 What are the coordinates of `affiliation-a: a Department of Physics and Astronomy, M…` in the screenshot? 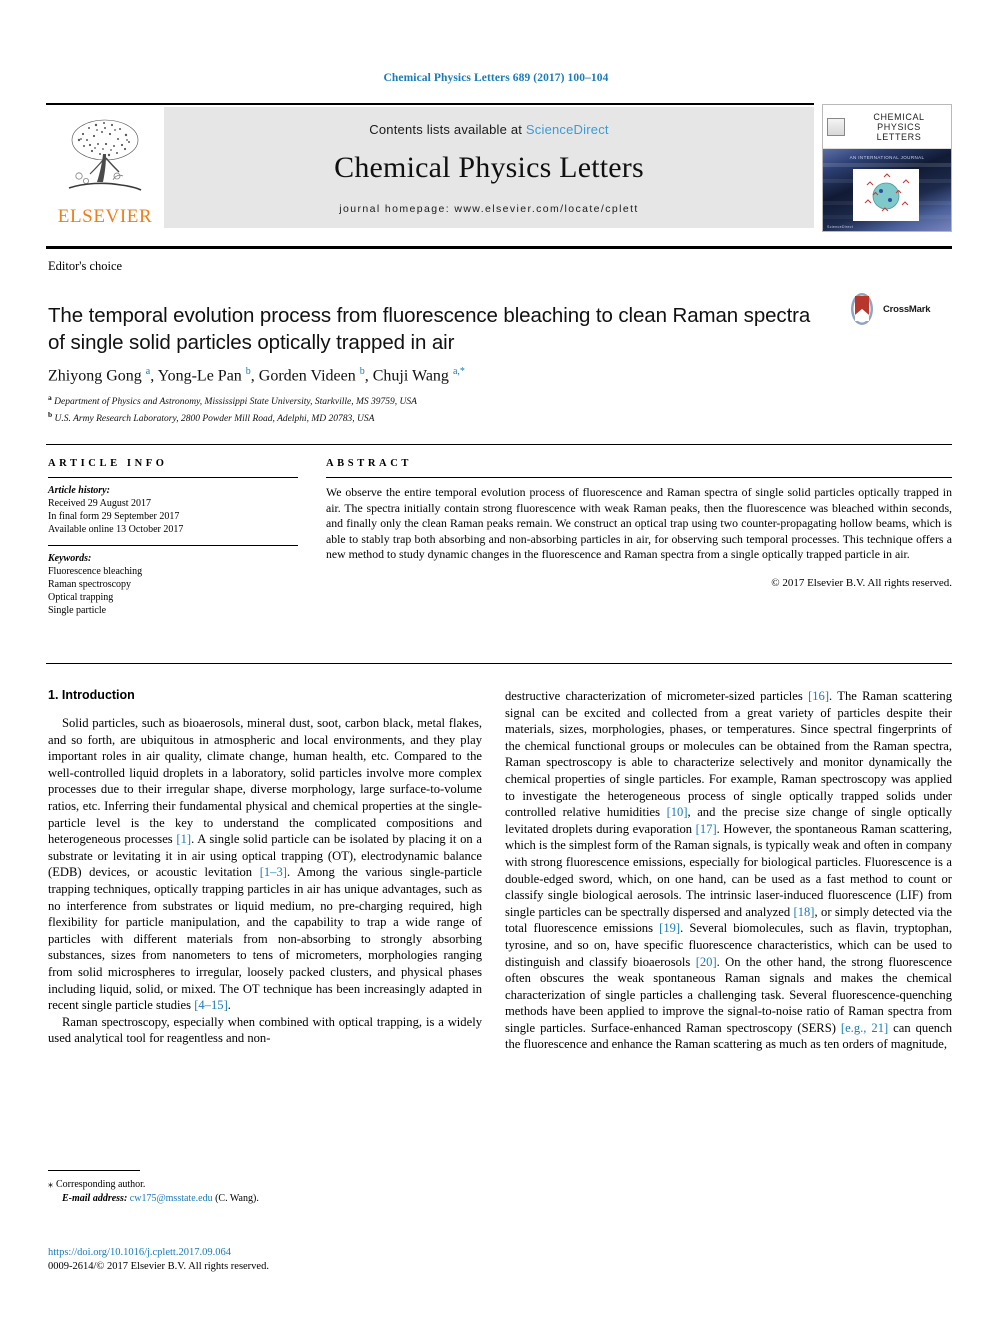 It's located at (232, 400).